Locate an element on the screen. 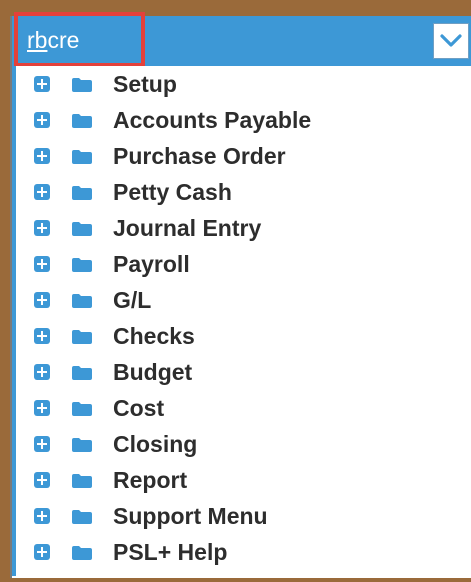 Image resolution: width=471 pixels, height=582 pixels. company-code-prefix: rb is located at coordinates (37, 40).